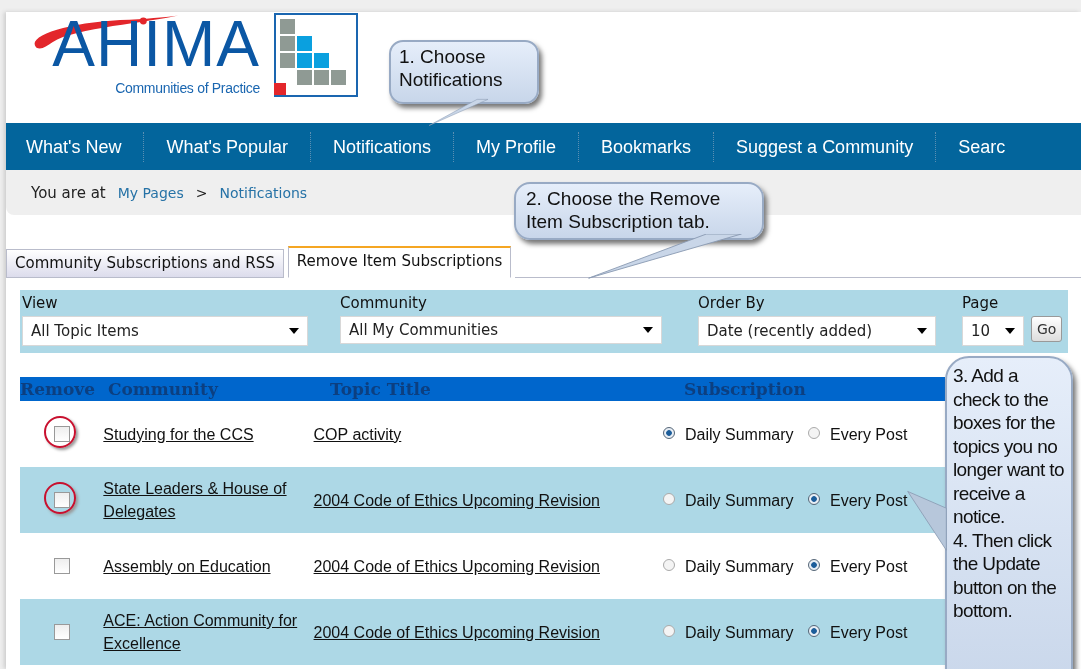  Describe the element at coordinates (263, 192) in the screenshot. I see `breadcrumb-link: Notifications` at that location.